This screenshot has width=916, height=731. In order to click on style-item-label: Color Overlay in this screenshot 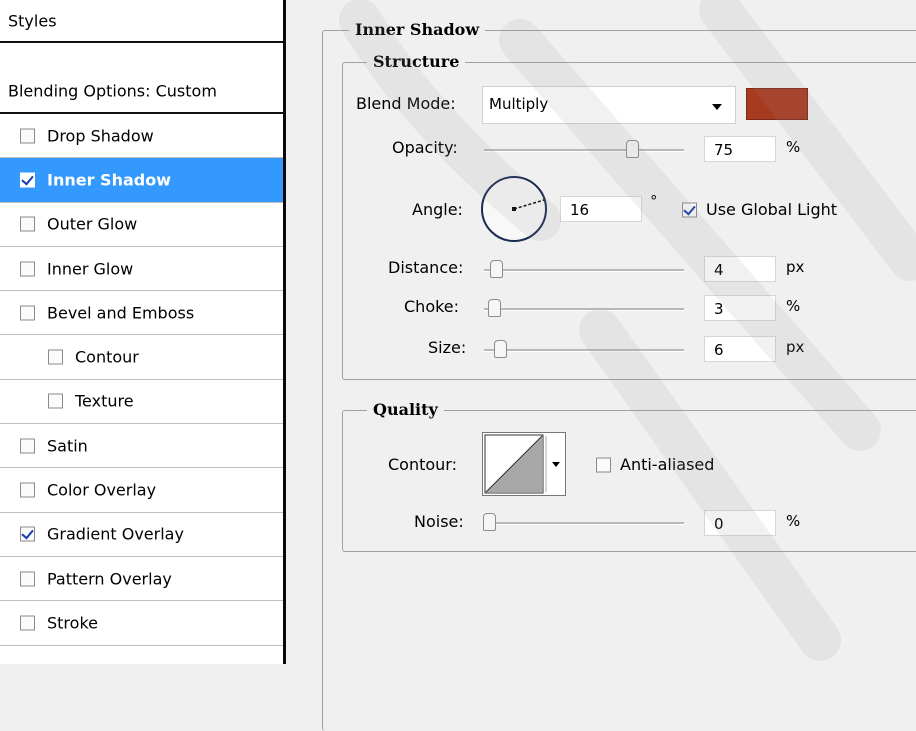, I will do `click(102, 490)`.